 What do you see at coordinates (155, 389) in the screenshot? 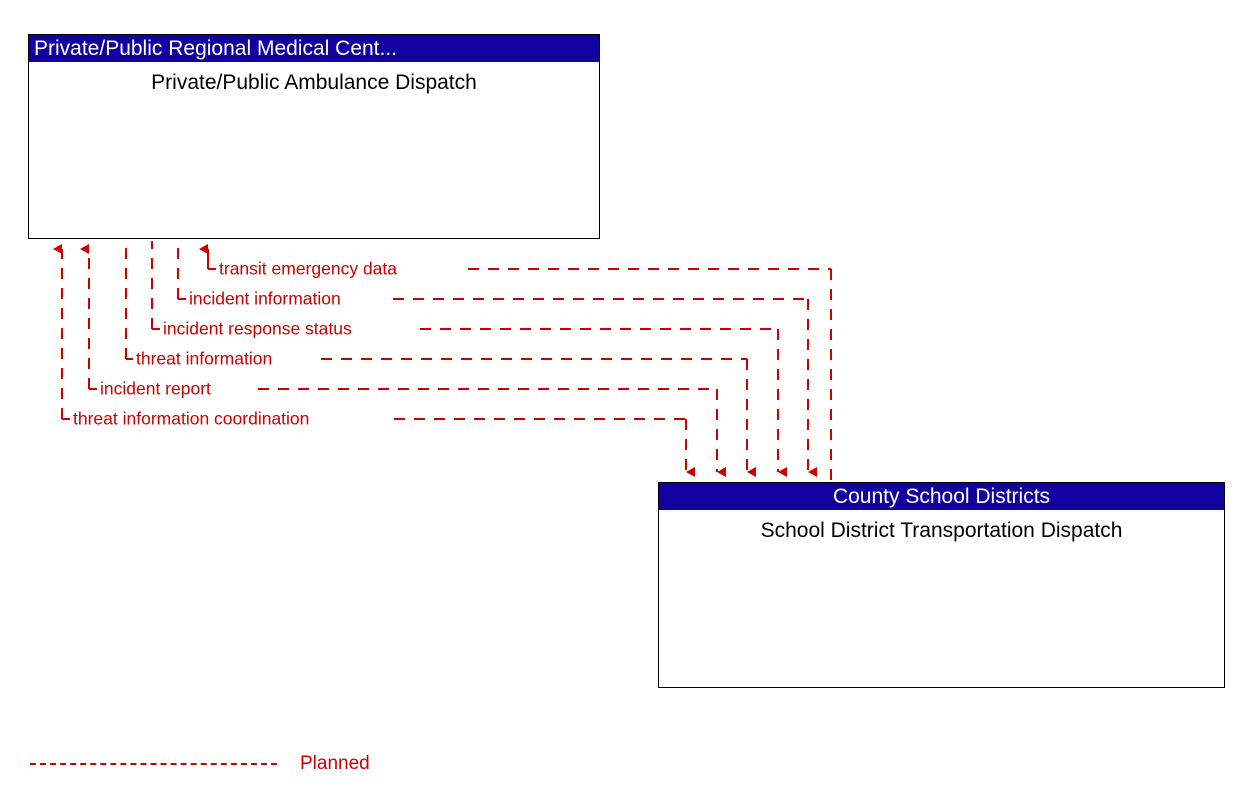
I see `flow-label-incident-report: incident report` at bounding box center [155, 389].